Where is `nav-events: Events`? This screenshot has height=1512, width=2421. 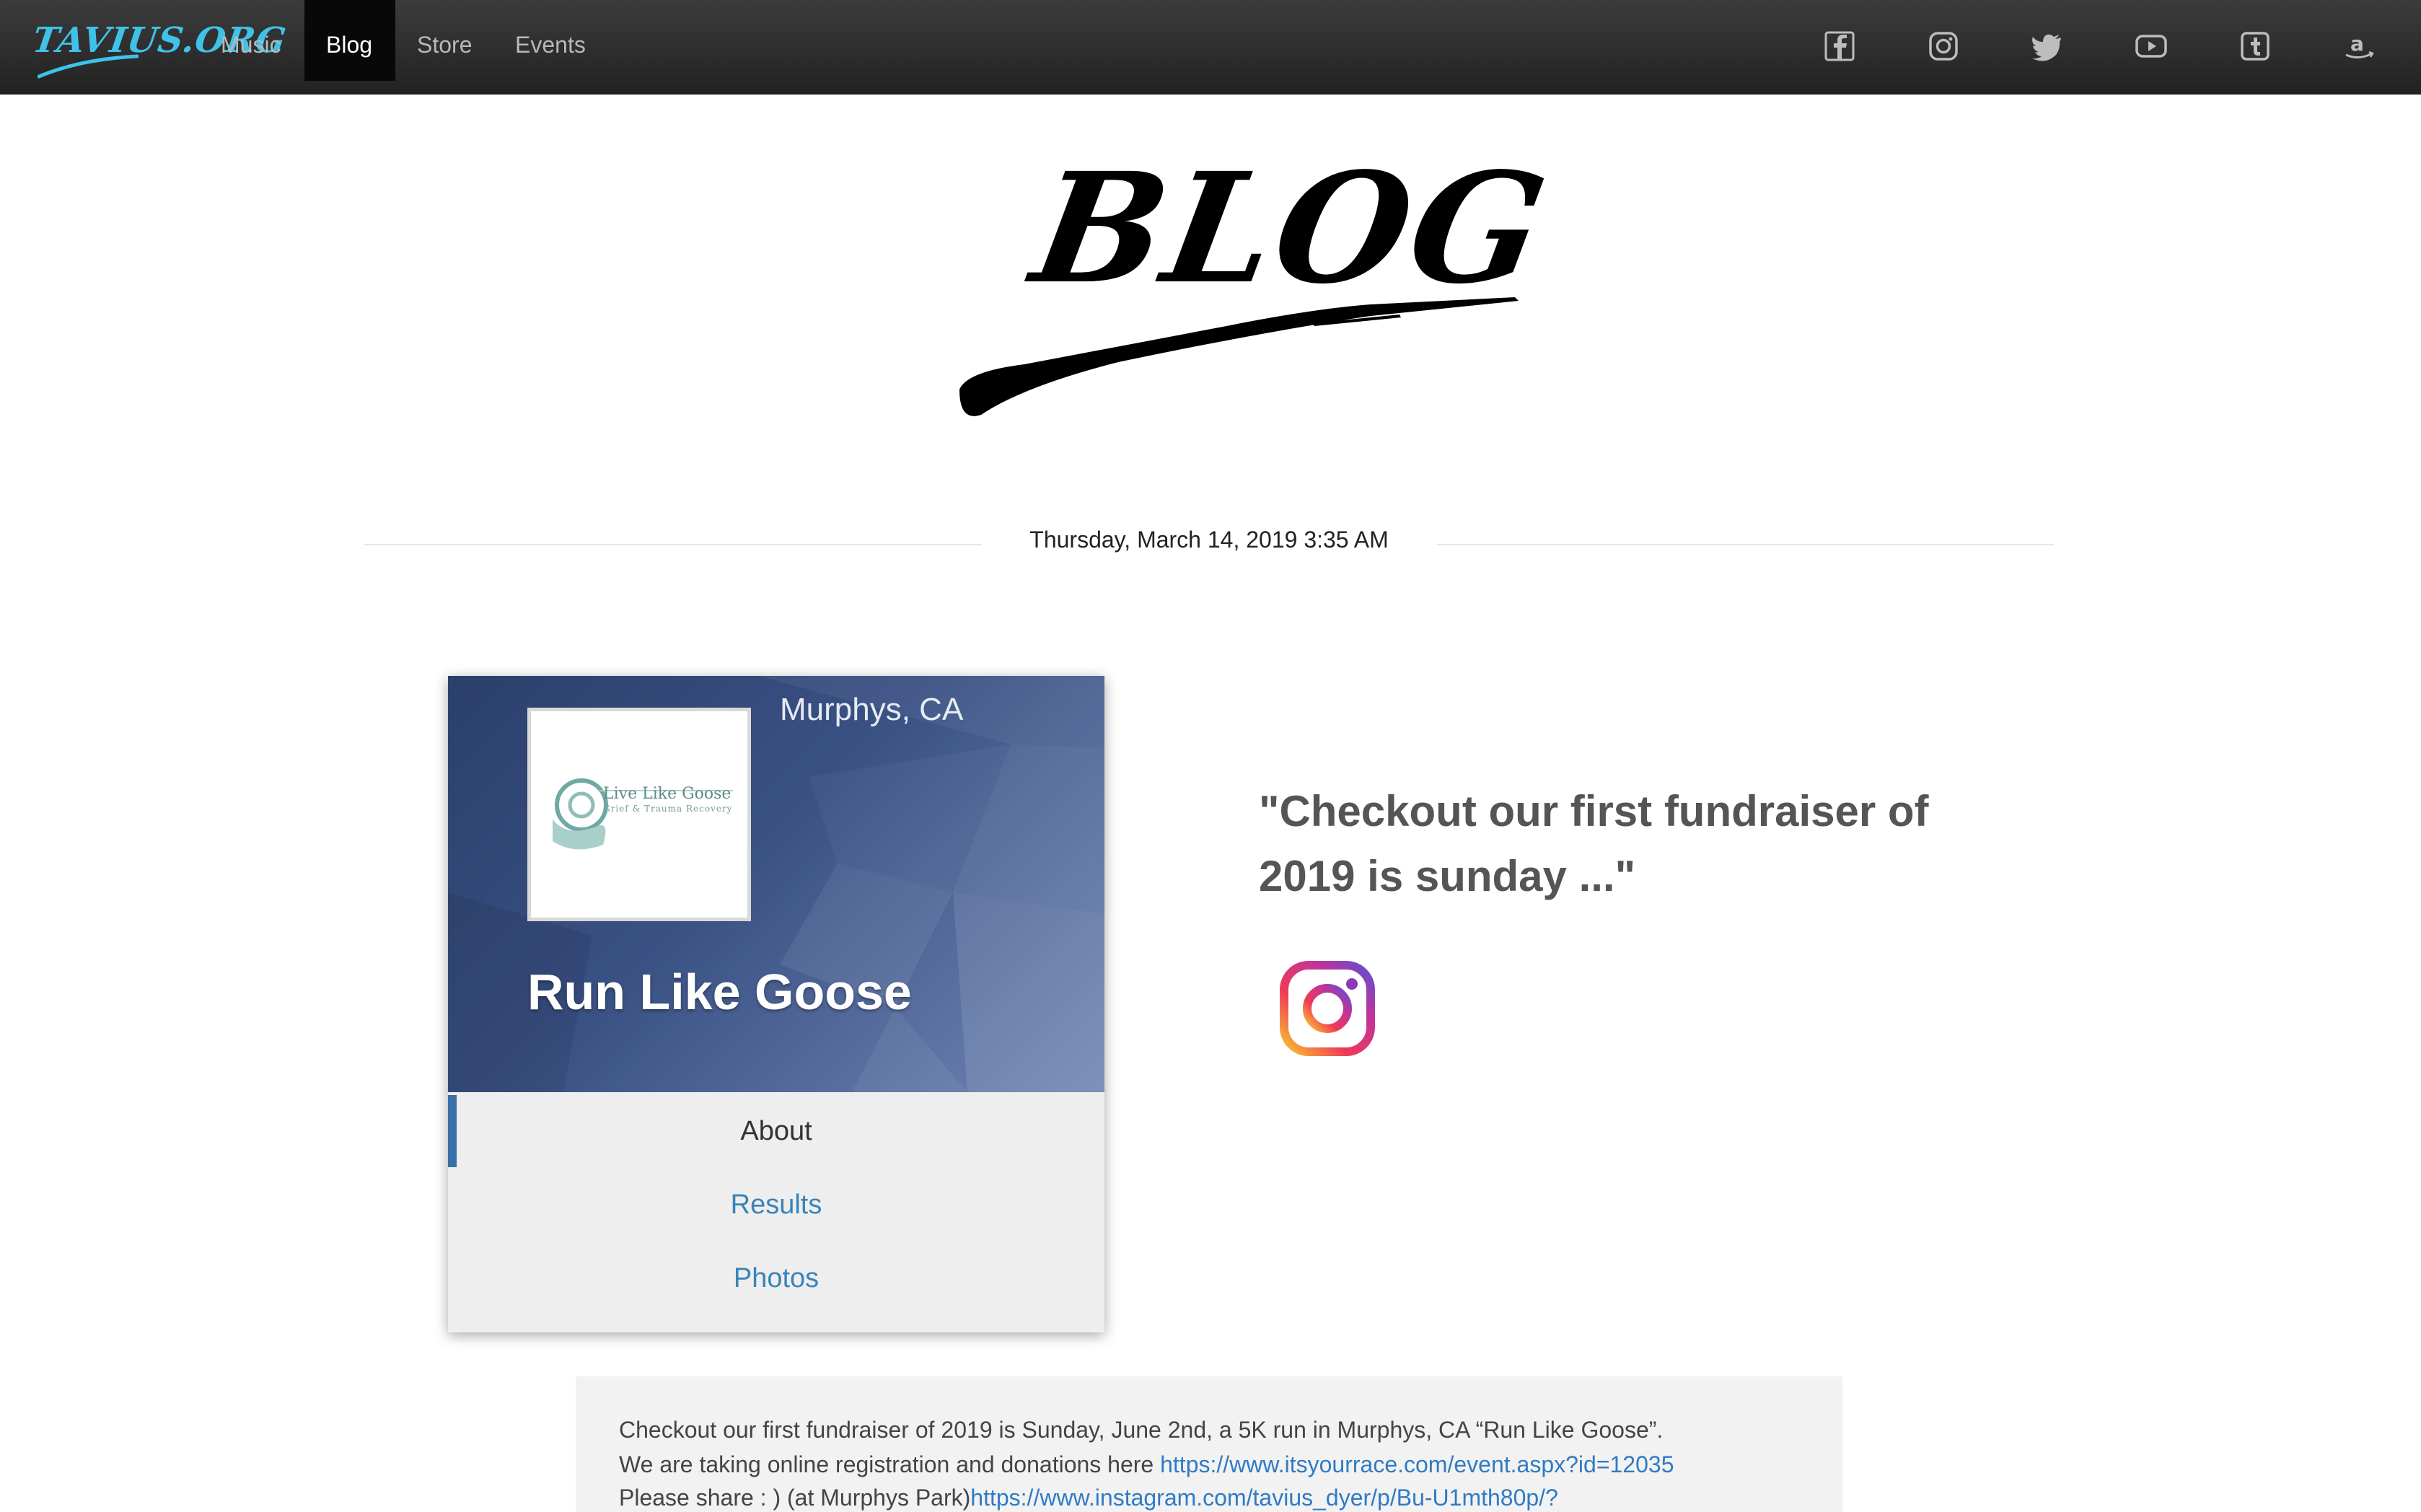
nav-events: Events is located at coordinates (550, 41).